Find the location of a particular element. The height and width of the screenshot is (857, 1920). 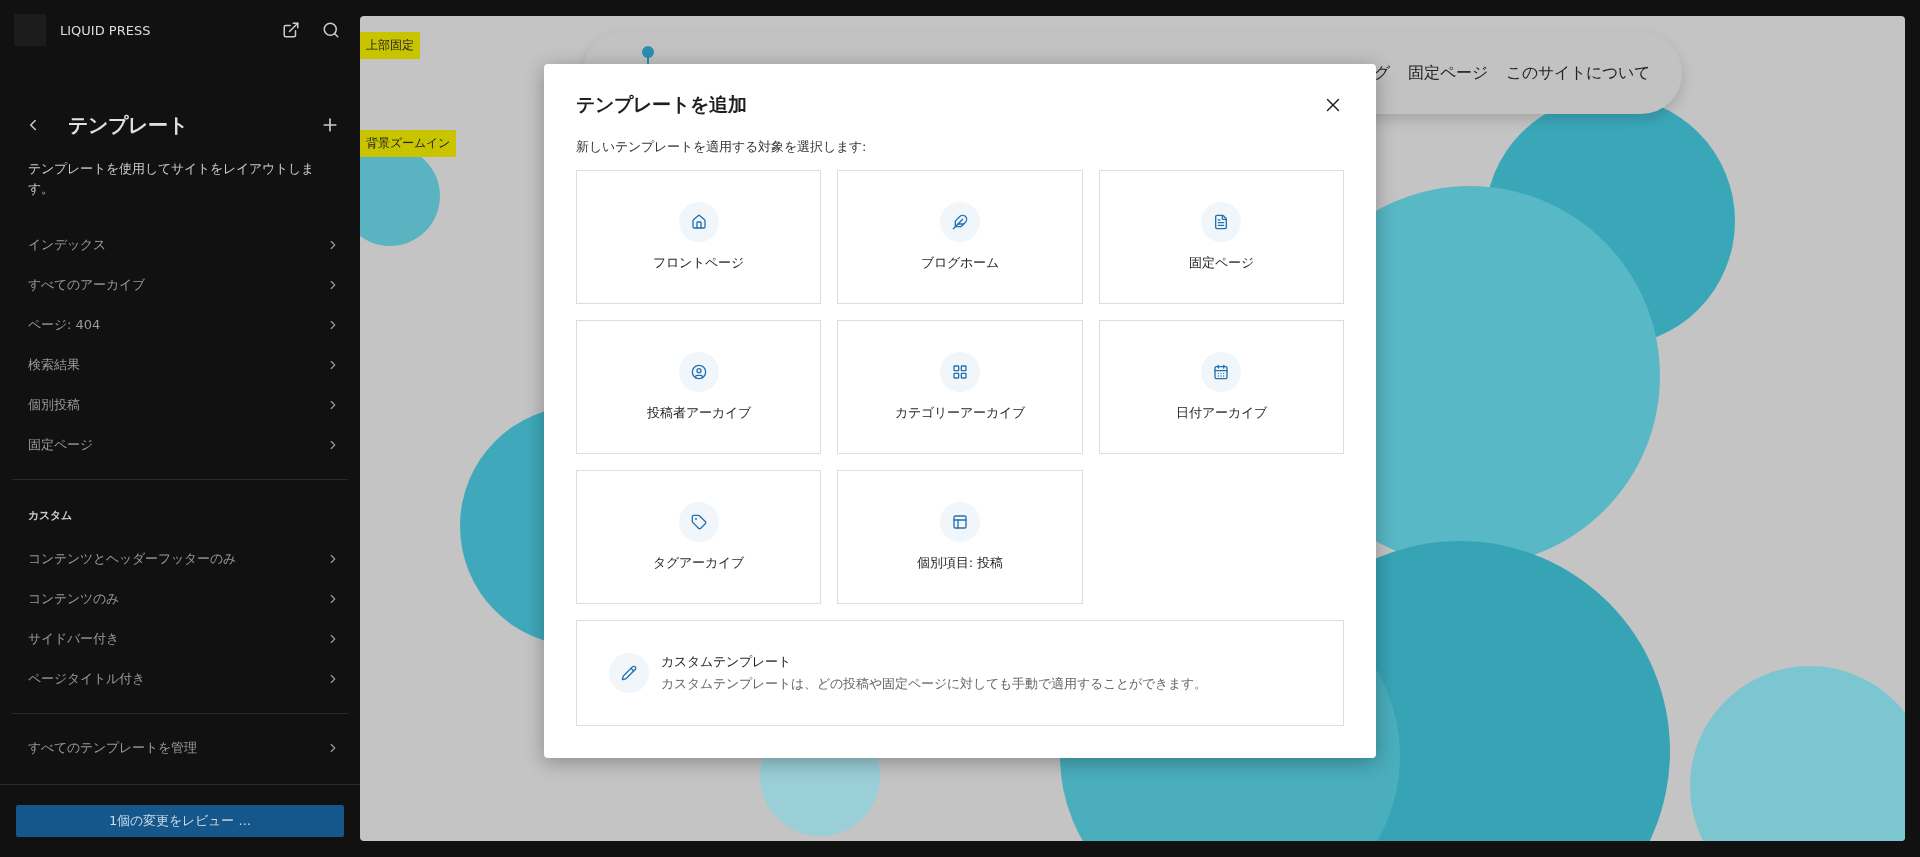

layout-icon is located at coordinates (960, 522).